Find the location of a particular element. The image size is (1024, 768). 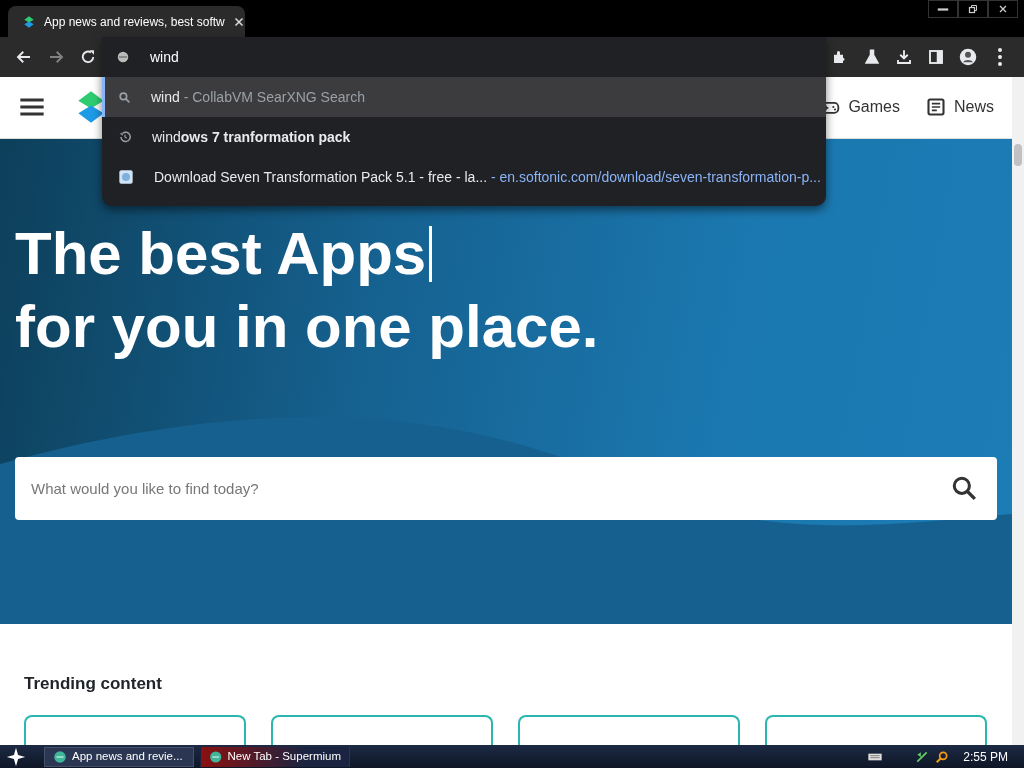

suggestion-text: windows 7 tranformation pack is located at coordinates (251, 137).